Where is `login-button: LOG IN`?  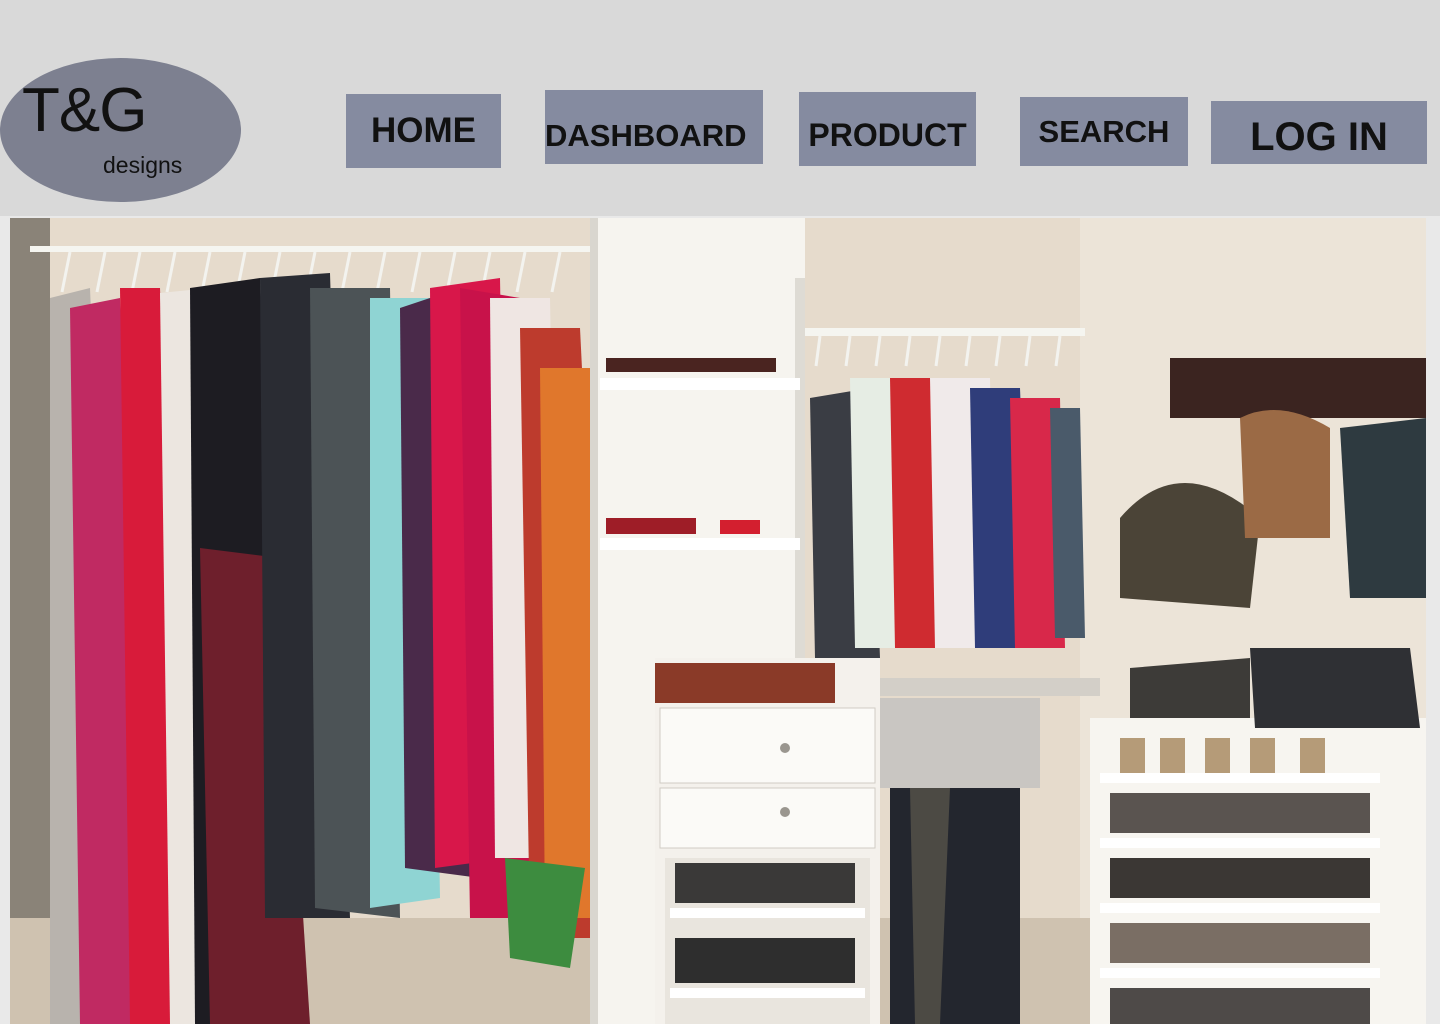 login-button: LOG IN is located at coordinates (1319, 132).